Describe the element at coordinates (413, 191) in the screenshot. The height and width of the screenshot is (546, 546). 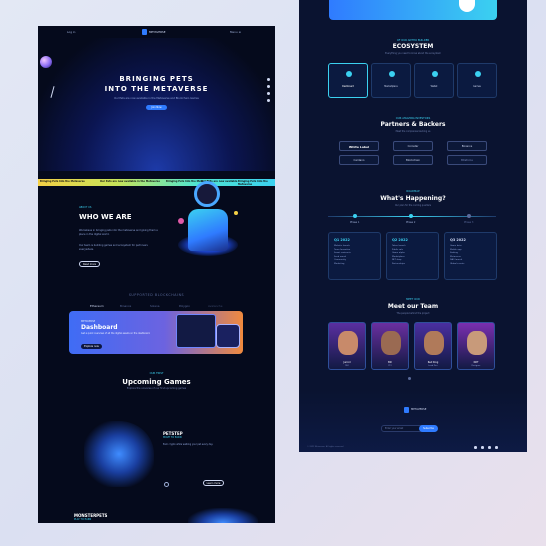
I see `happening-label: ROADMAP` at that location.